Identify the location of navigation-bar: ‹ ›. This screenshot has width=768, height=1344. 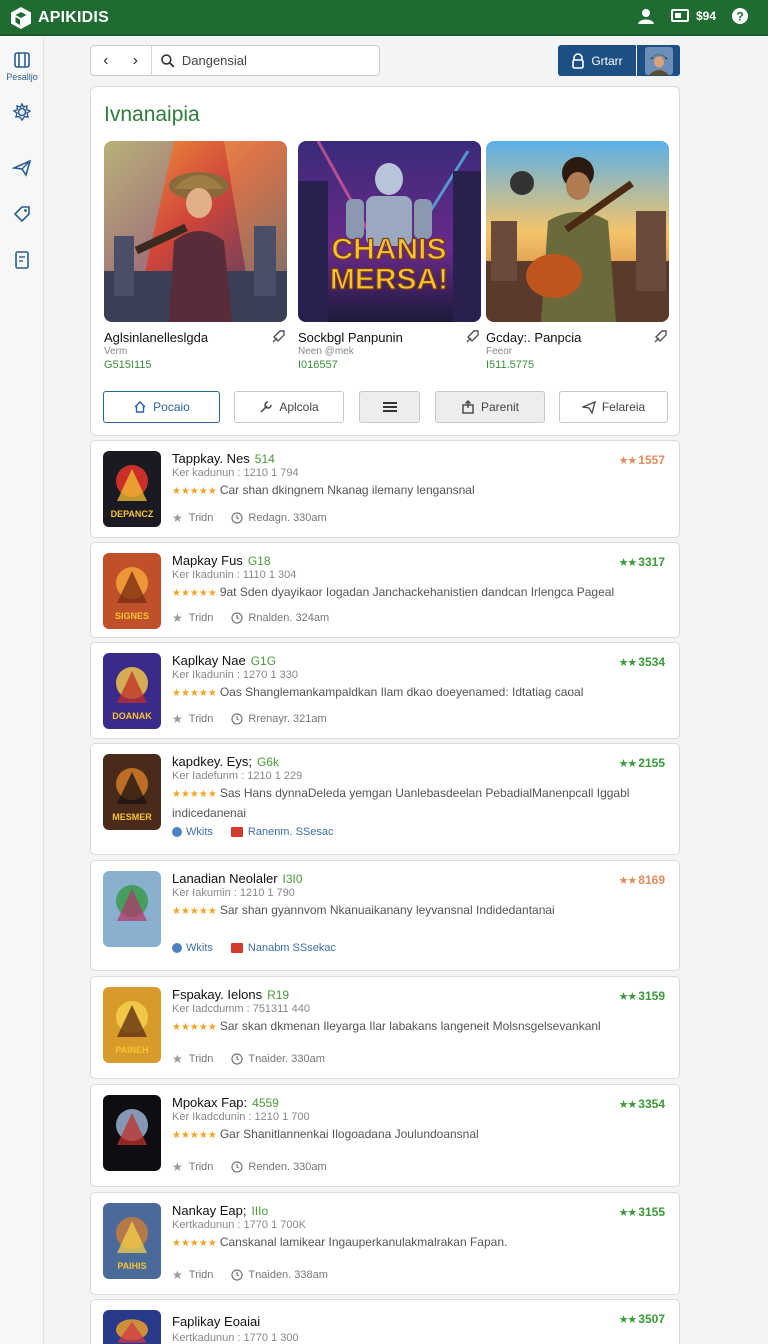
(235, 60).